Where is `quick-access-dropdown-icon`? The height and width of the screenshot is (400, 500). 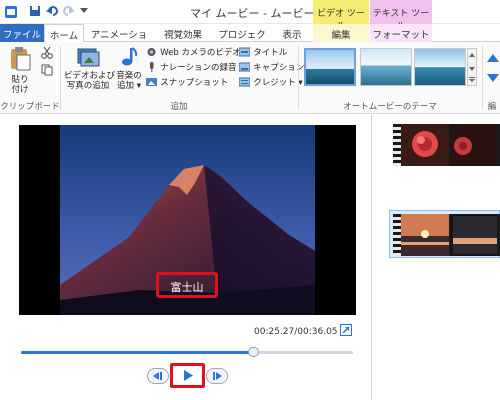
quick-access-dropdown-icon is located at coordinates (84, 11).